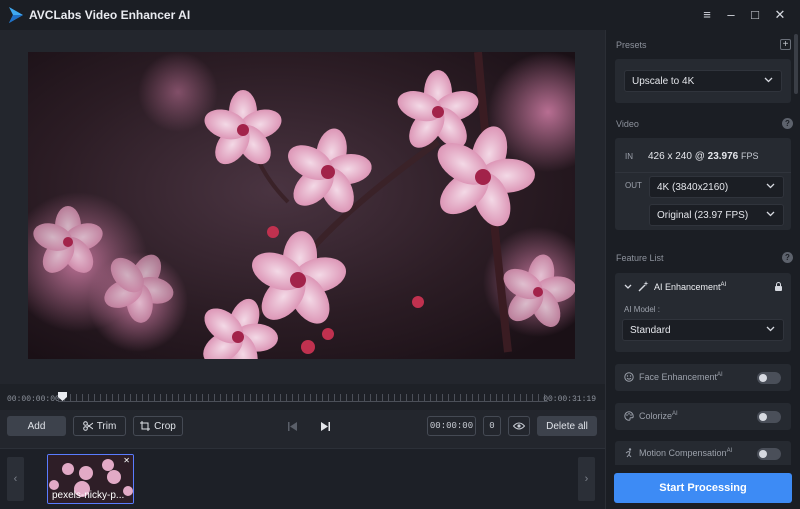 This screenshot has width=800, height=509. What do you see at coordinates (126, 460) in the screenshot?
I see `remove-clip-icon: ✕` at bounding box center [126, 460].